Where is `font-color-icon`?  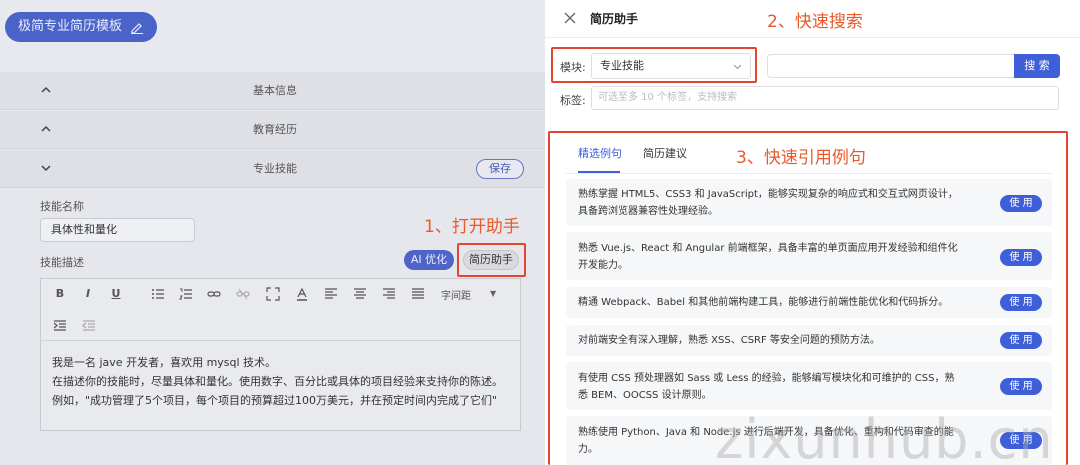
font-color-icon is located at coordinates (302, 294).